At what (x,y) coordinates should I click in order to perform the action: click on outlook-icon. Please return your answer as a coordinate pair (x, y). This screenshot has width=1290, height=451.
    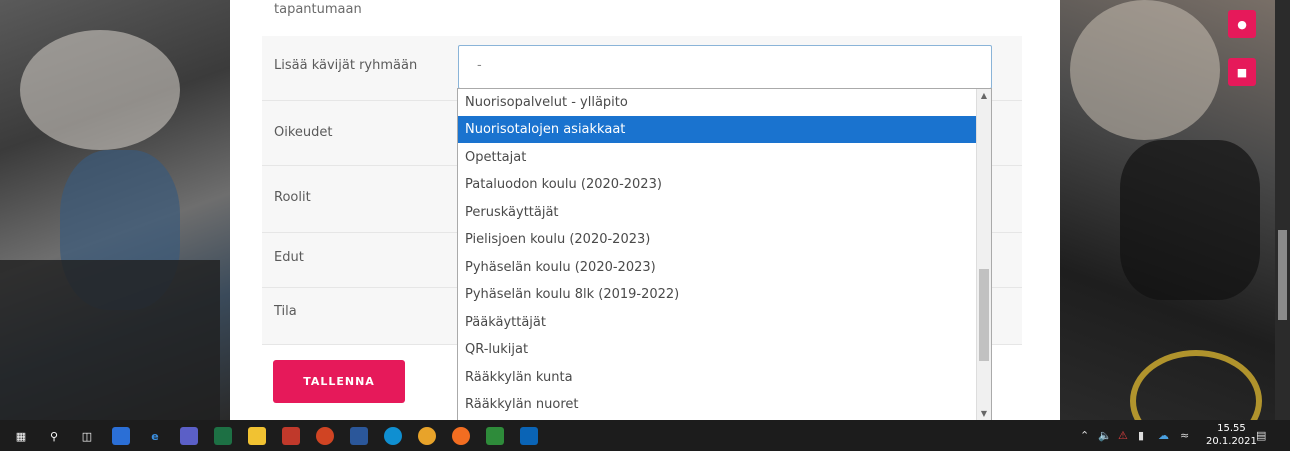
    Looking at the image, I should click on (529, 436).